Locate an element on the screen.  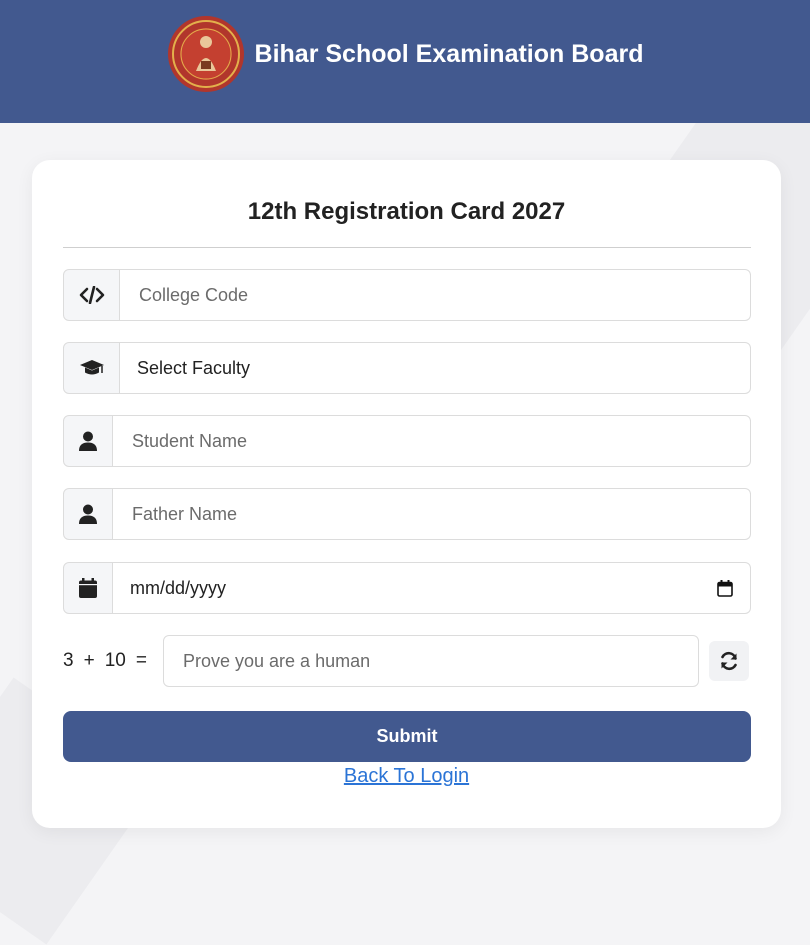
father-name-input is located at coordinates (431, 514).